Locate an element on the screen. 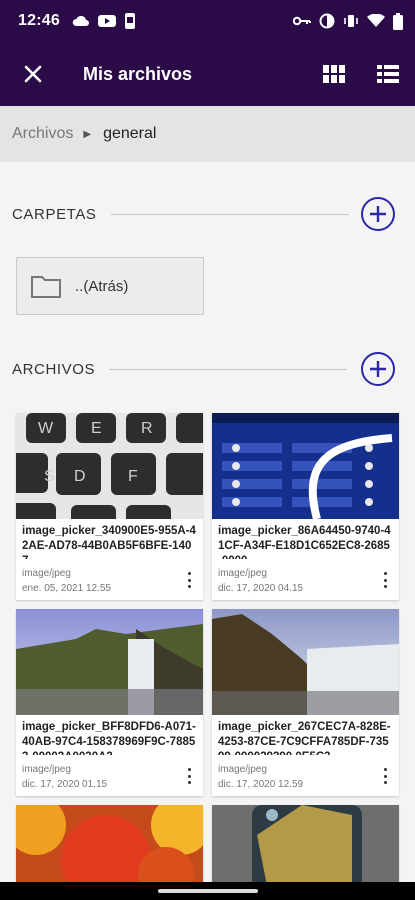 This screenshot has width=415, height=900. folders-section-header: CARPETAS is located at coordinates (207, 214).